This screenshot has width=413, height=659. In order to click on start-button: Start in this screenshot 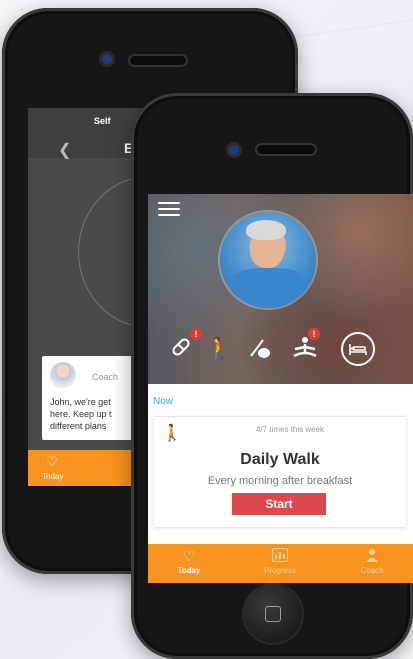, I will do `click(279, 504)`.